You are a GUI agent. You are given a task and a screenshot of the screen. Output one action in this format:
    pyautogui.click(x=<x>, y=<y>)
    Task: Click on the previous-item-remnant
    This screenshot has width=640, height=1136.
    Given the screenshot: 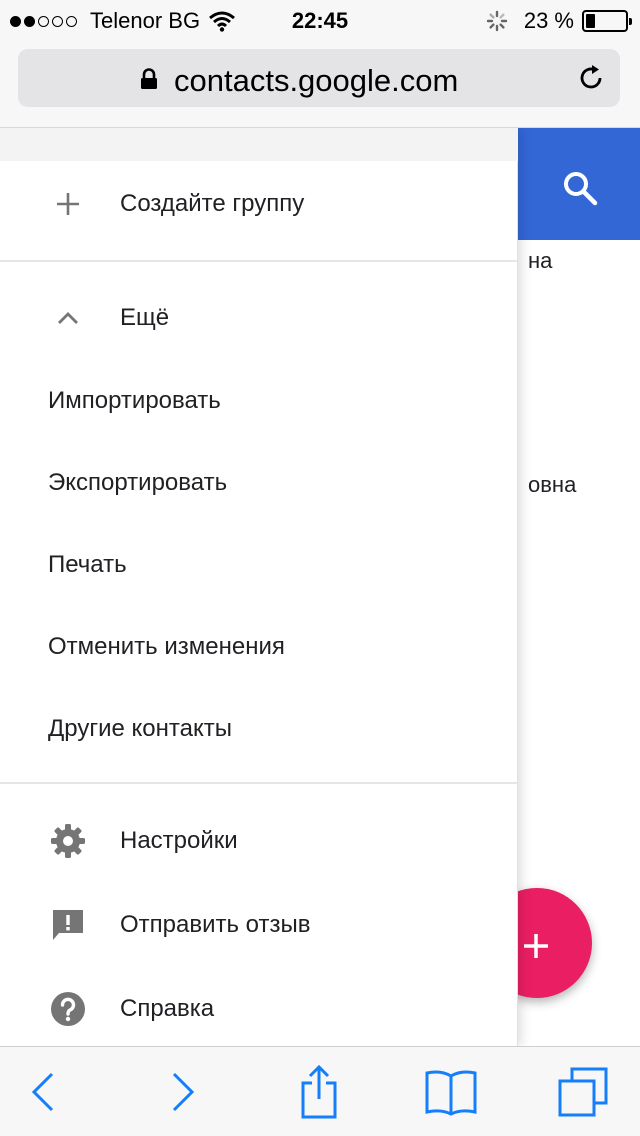 What is the action you would take?
    pyautogui.click(x=259, y=144)
    